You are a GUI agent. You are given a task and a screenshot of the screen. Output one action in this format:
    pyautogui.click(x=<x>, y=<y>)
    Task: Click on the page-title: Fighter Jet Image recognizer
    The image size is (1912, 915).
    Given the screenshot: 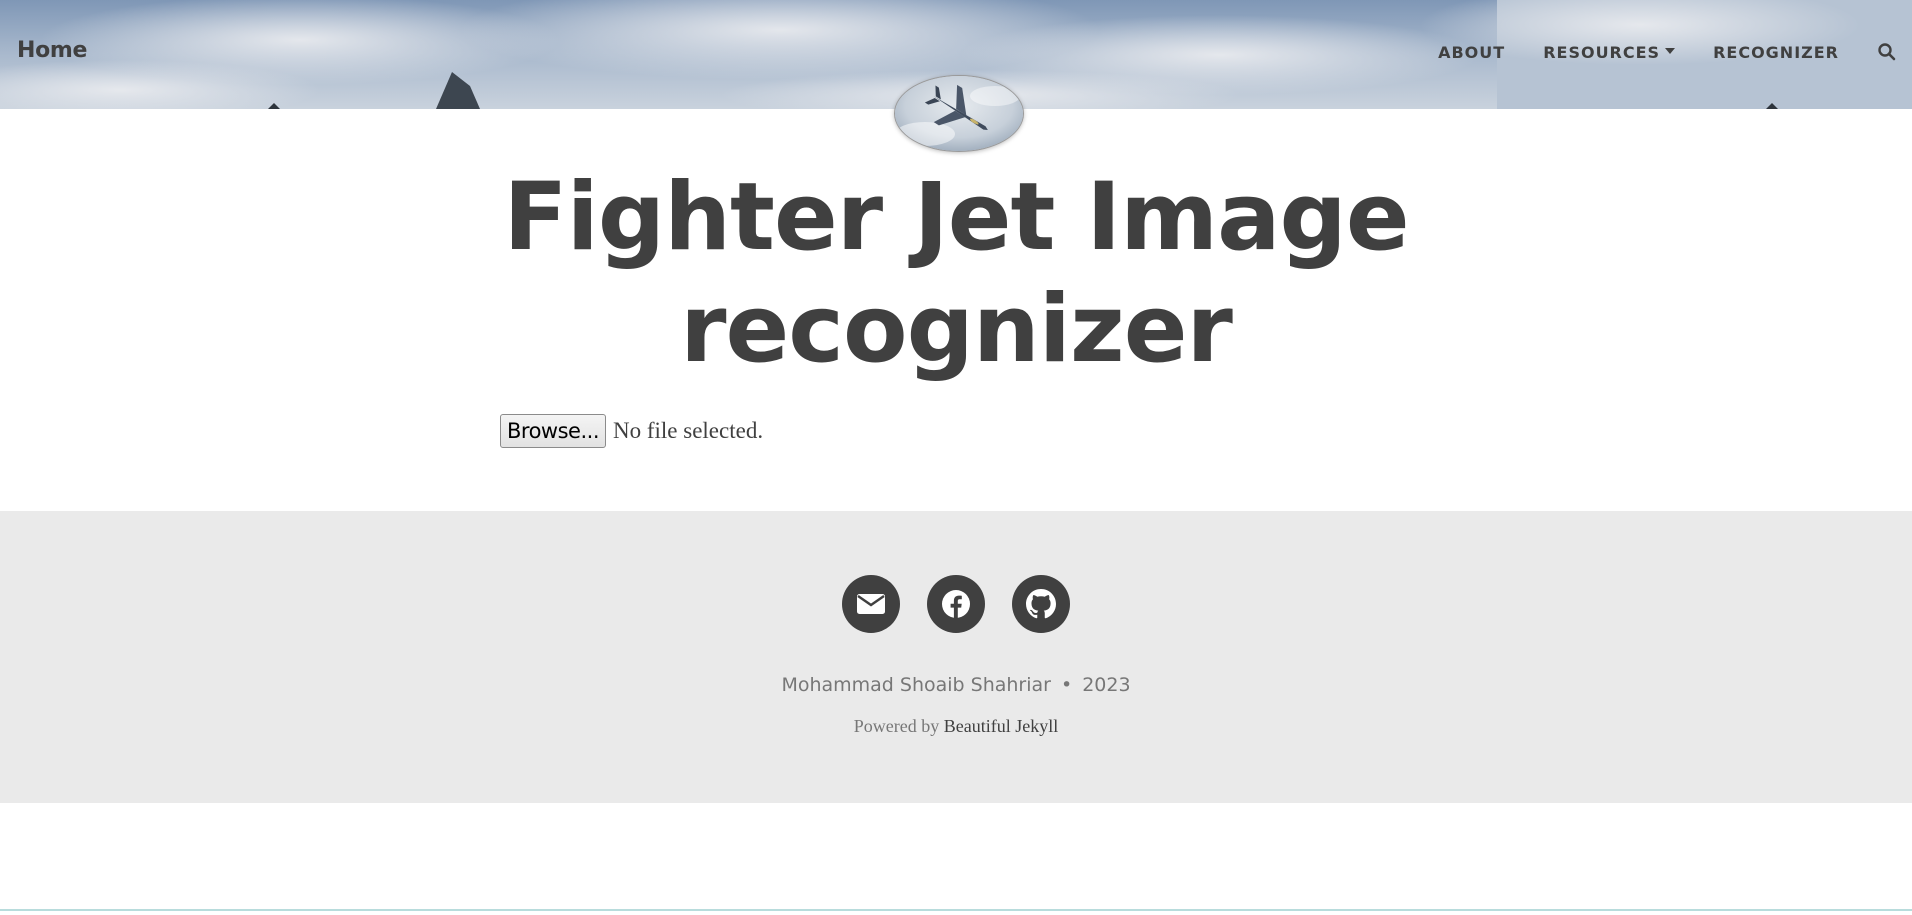 What is the action you would take?
    pyautogui.click(x=956, y=274)
    